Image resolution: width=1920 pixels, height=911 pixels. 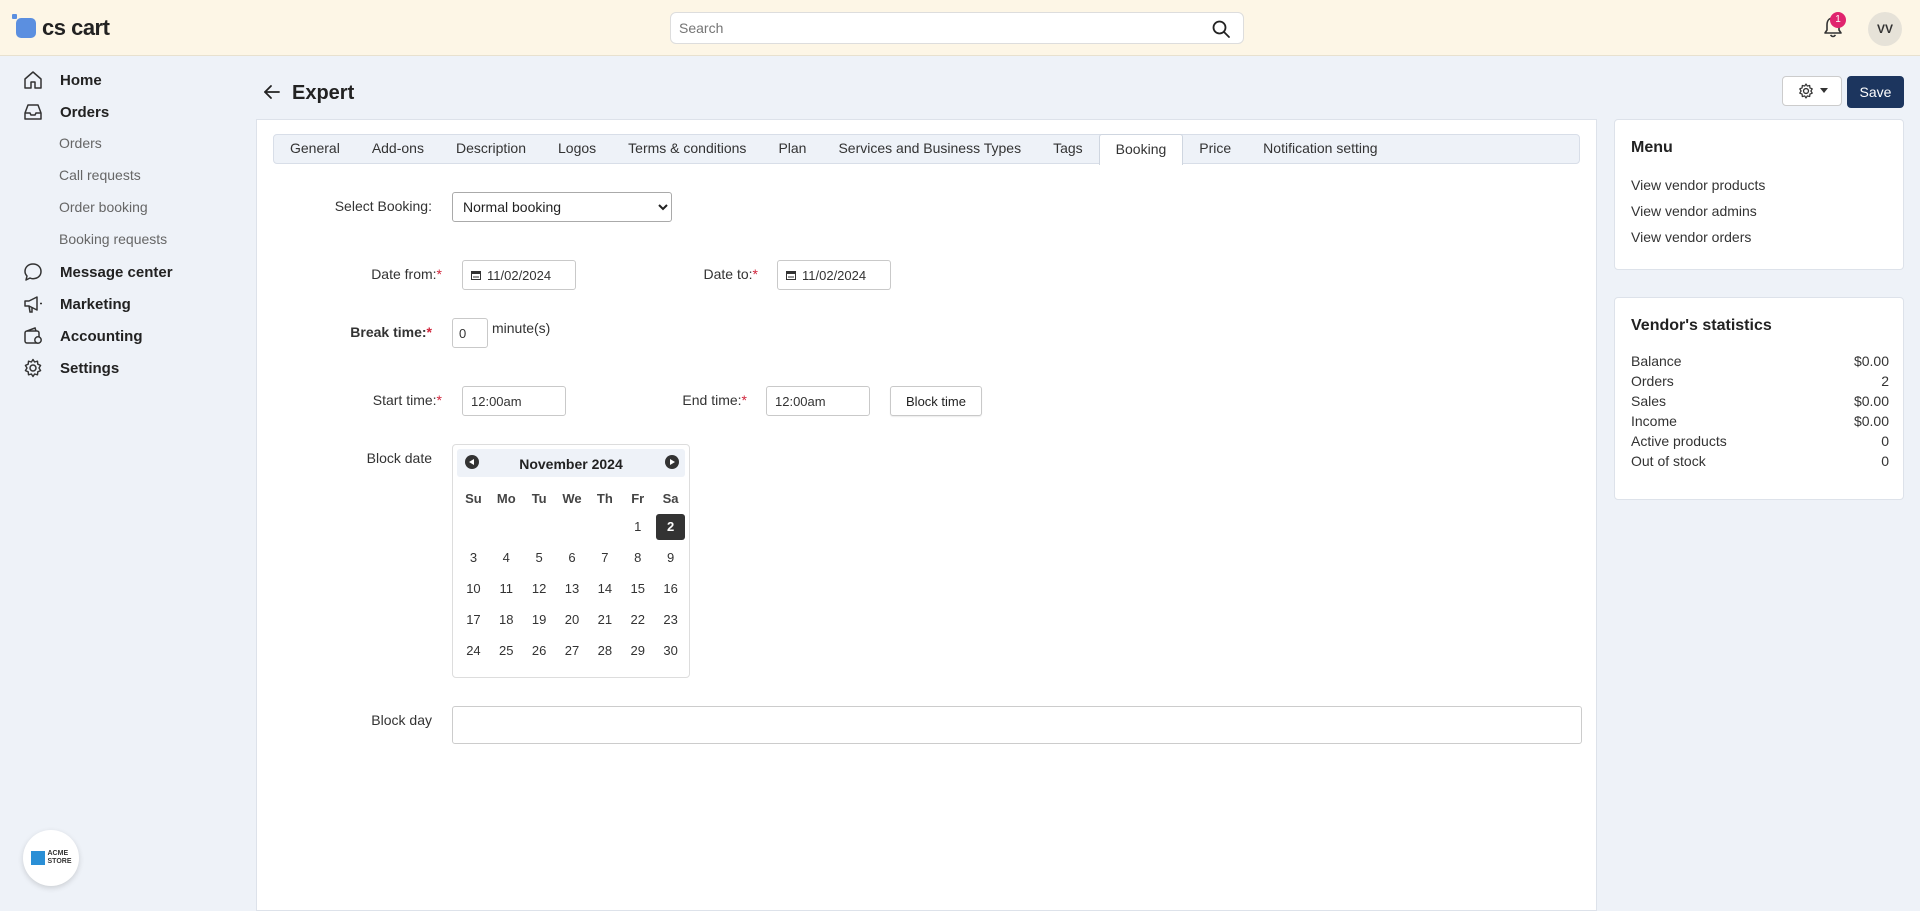 What do you see at coordinates (670, 620) in the screenshot?
I see `calendar-day: 23` at bounding box center [670, 620].